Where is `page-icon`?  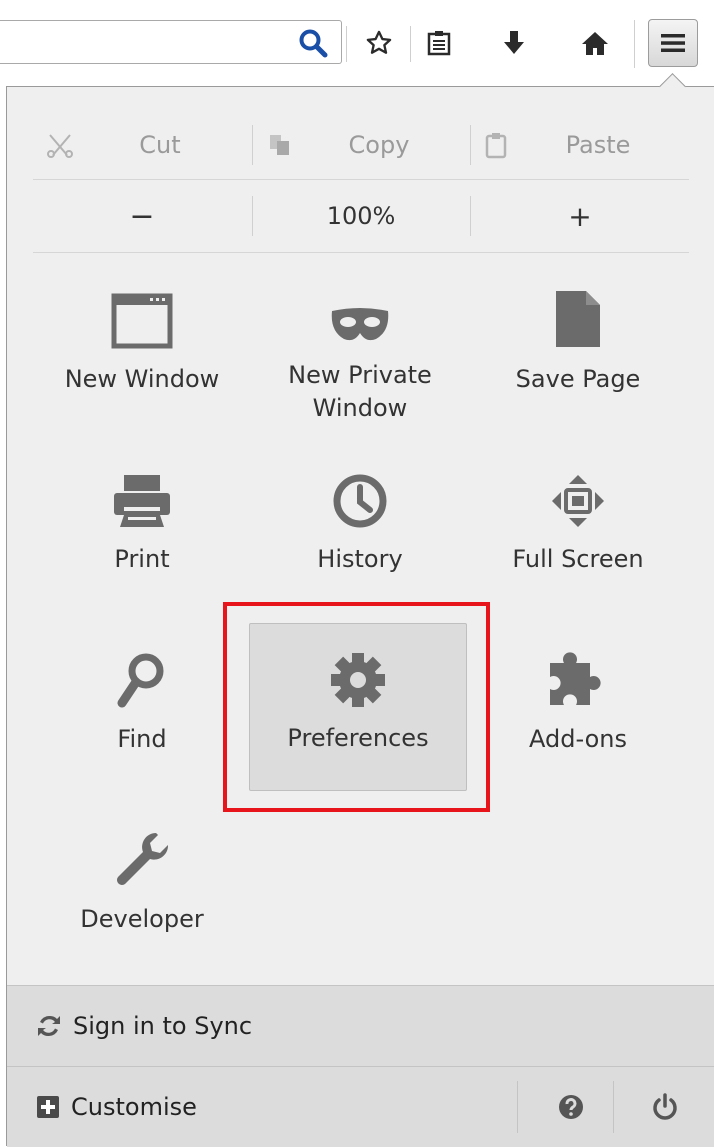
page-icon is located at coordinates (578, 314).